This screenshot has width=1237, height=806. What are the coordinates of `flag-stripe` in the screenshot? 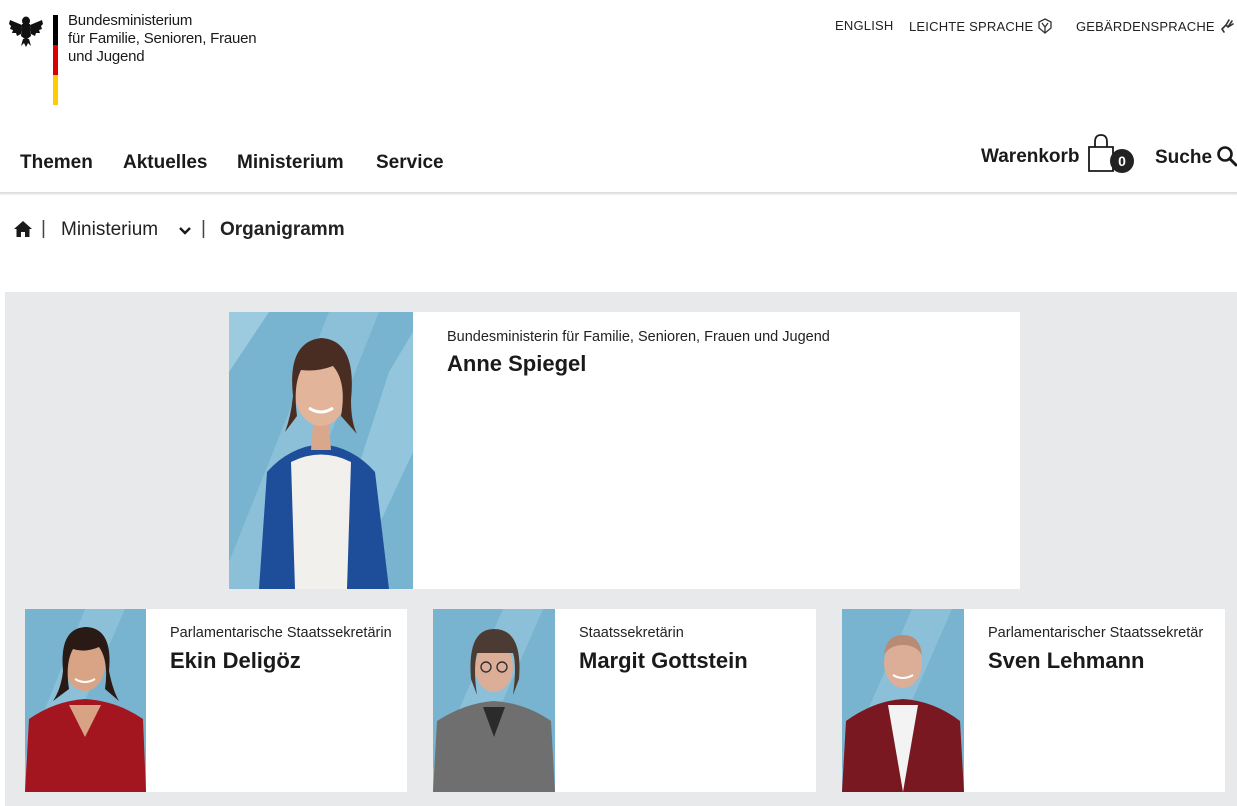 It's located at (55, 60).